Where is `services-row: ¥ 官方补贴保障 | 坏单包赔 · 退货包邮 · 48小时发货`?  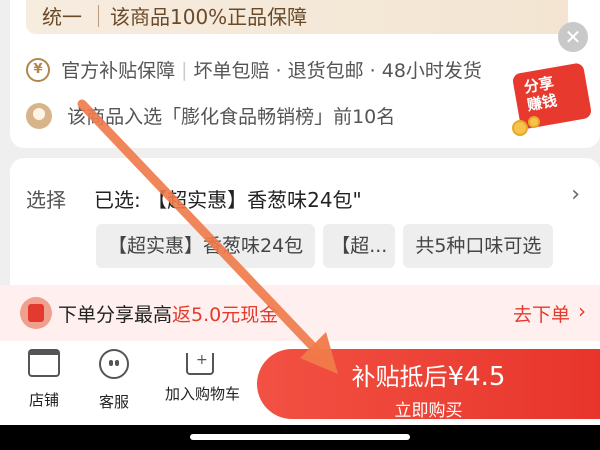
services-row: ¥ 官方补贴保障 | 坏单包赔 · 退货包邮 · 48小时发货 is located at coordinates (291, 71).